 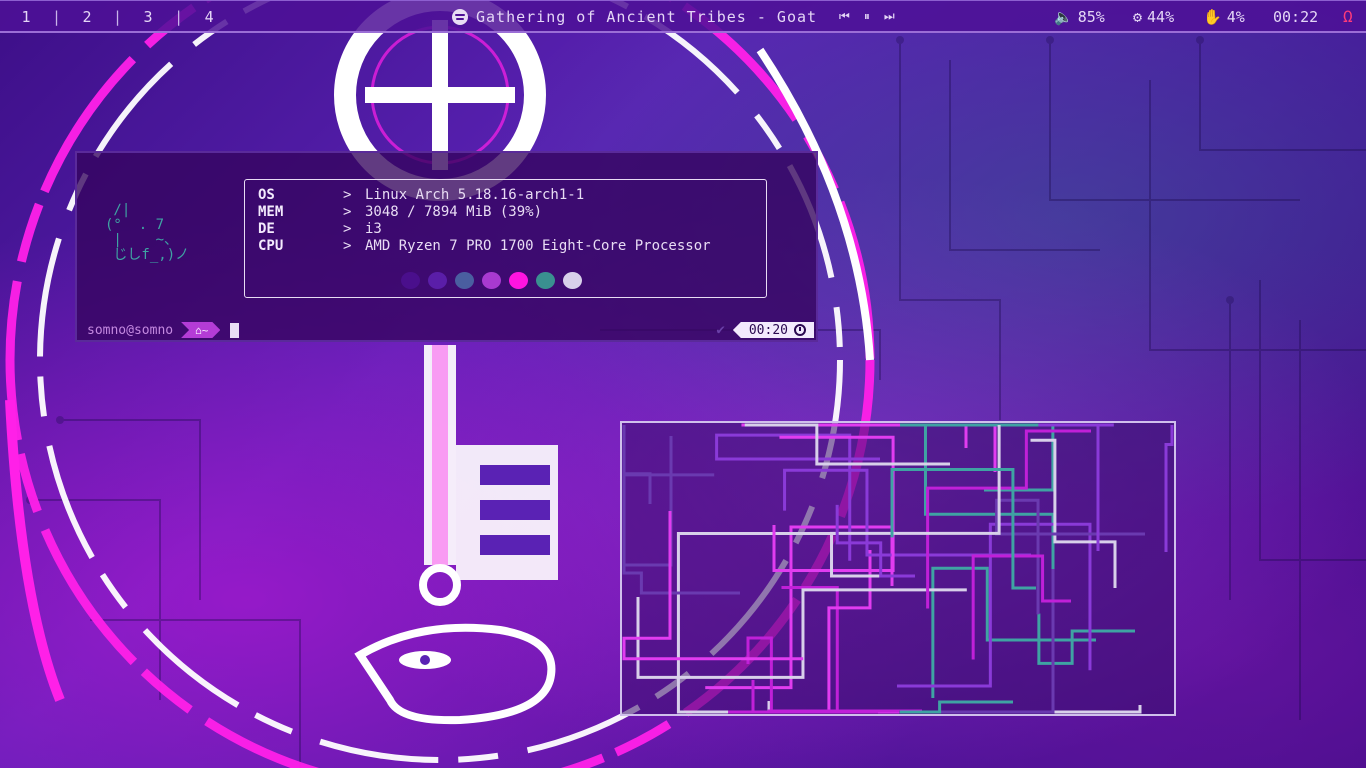 I want to click on prompt-user: somno@somno, so click(x=130, y=330).